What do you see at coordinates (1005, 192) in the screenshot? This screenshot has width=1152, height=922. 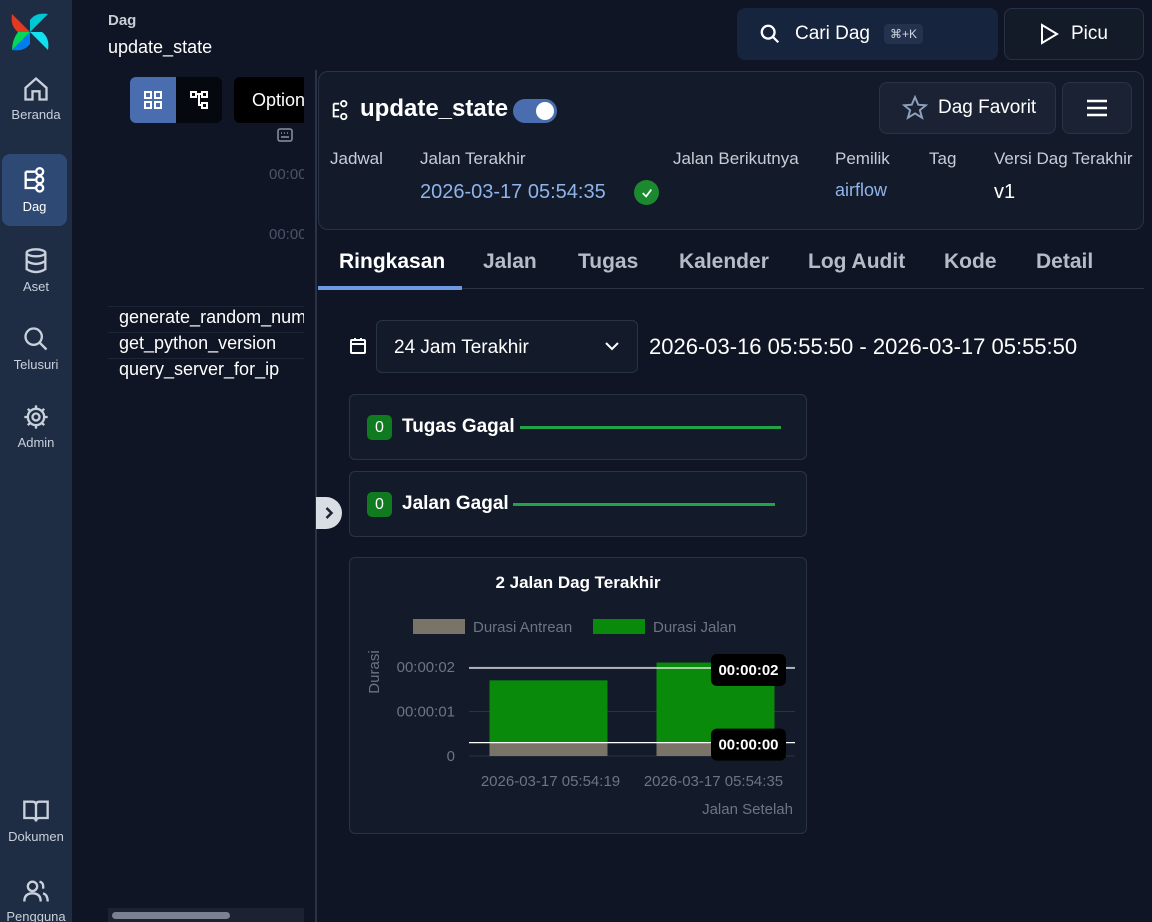 I see `latest-version-value: v1` at bounding box center [1005, 192].